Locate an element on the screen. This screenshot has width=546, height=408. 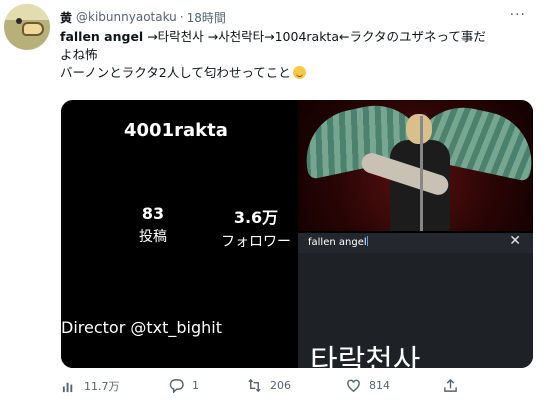
retweet-count: 206 is located at coordinates (280, 385).